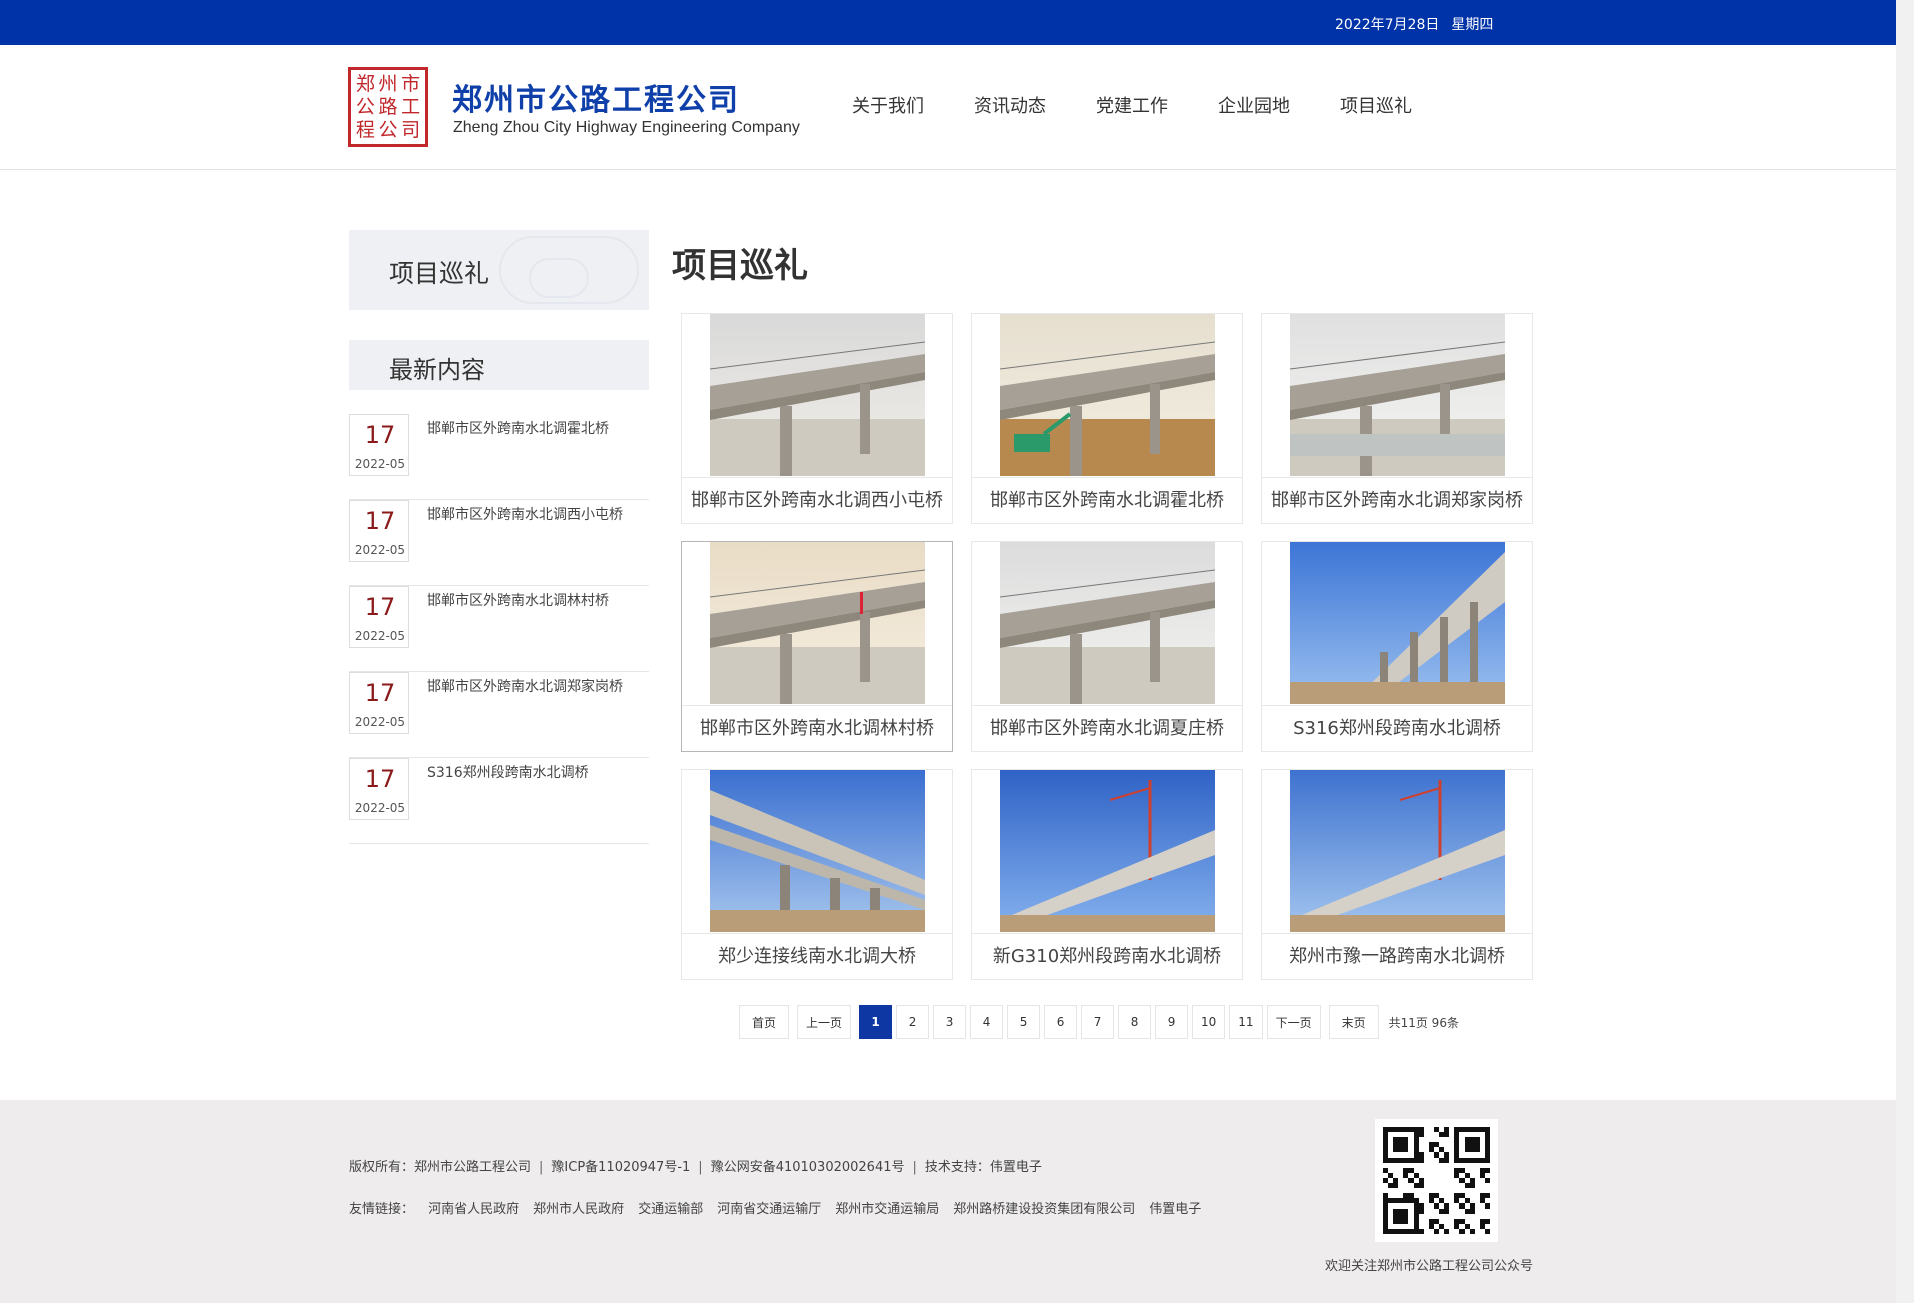  Describe the element at coordinates (1436, 1180) in the screenshot. I see `wechat-qr-code` at that location.